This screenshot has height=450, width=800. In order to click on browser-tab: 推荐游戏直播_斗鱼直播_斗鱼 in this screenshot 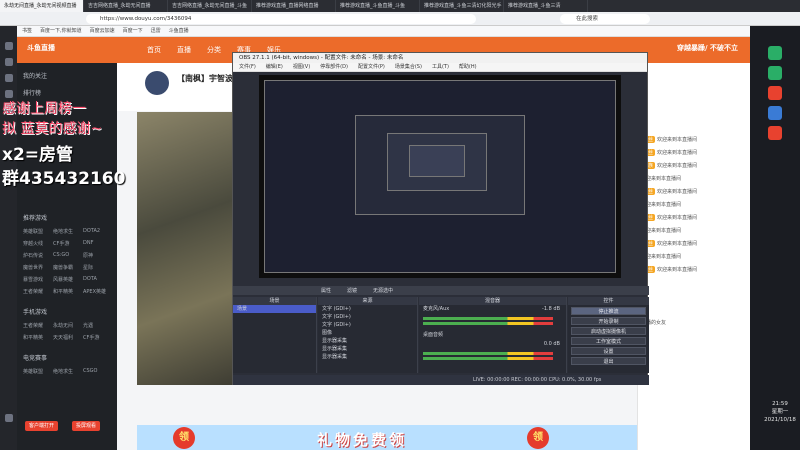, I will do `click(378, 6)`.